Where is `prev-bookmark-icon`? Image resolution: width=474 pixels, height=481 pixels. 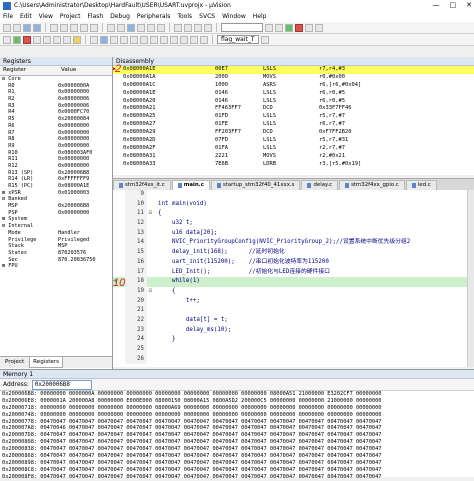 prev-bookmark-icon is located at coordinates (141, 27).